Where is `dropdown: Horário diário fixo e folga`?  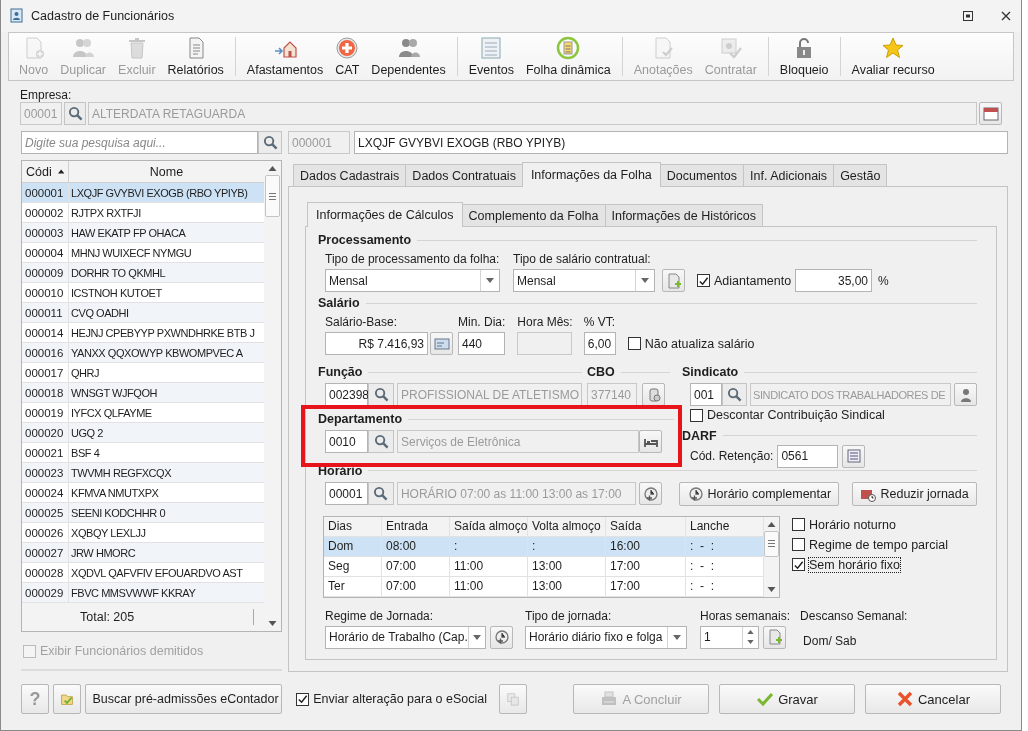
dropdown: Horário diário fixo e folga is located at coordinates (606, 637).